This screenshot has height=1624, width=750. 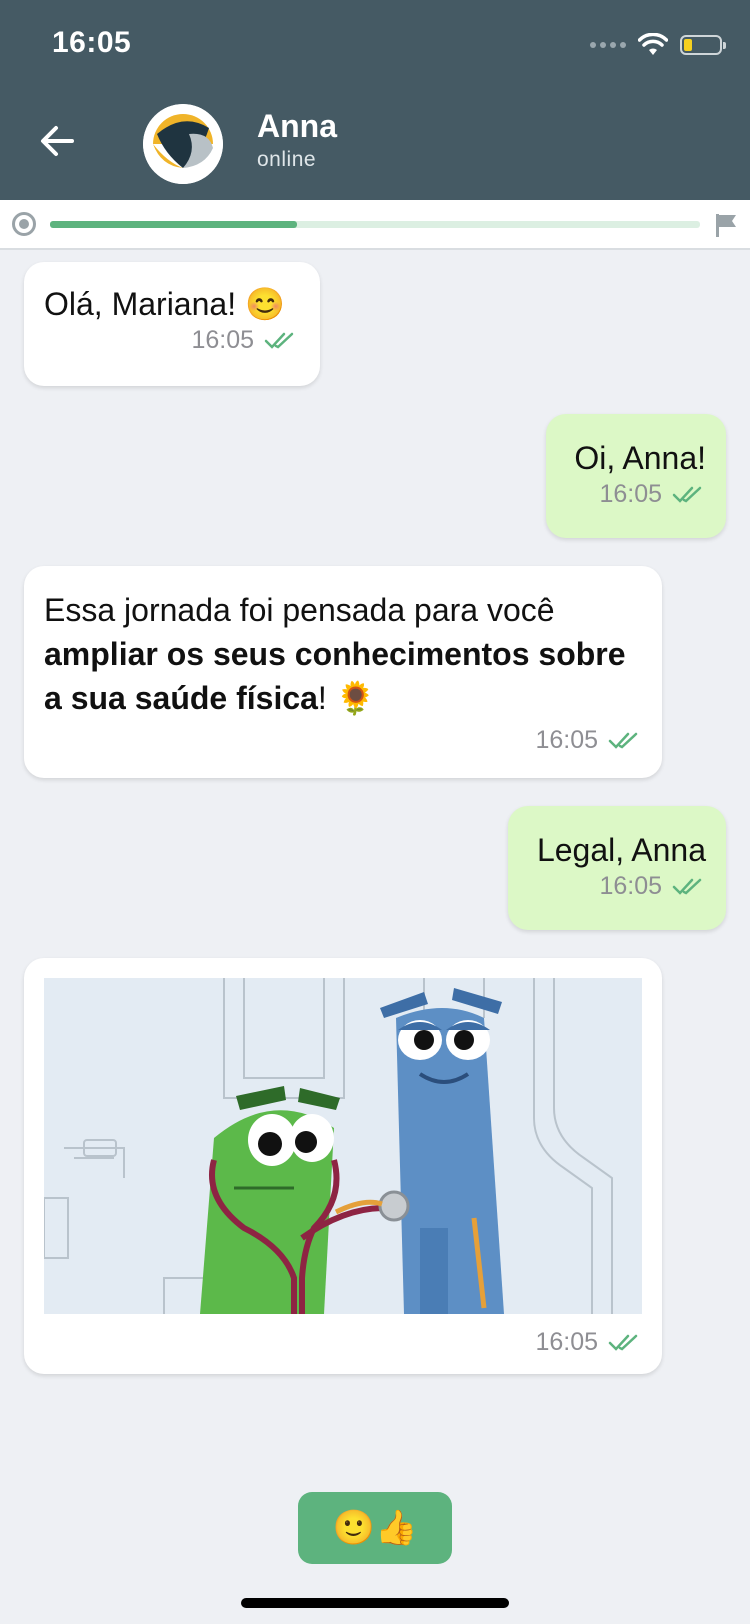 What do you see at coordinates (346, 698) in the screenshot?
I see `message-text-tail: ! 🌻` at bounding box center [346, 698].